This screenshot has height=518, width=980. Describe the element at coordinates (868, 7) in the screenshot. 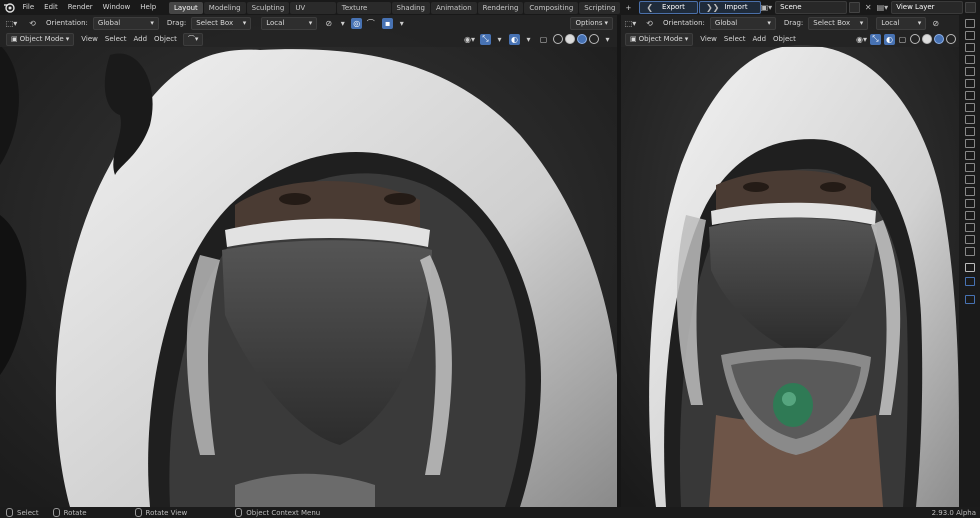

I see `delete-scene-icon: ✕` at that location.